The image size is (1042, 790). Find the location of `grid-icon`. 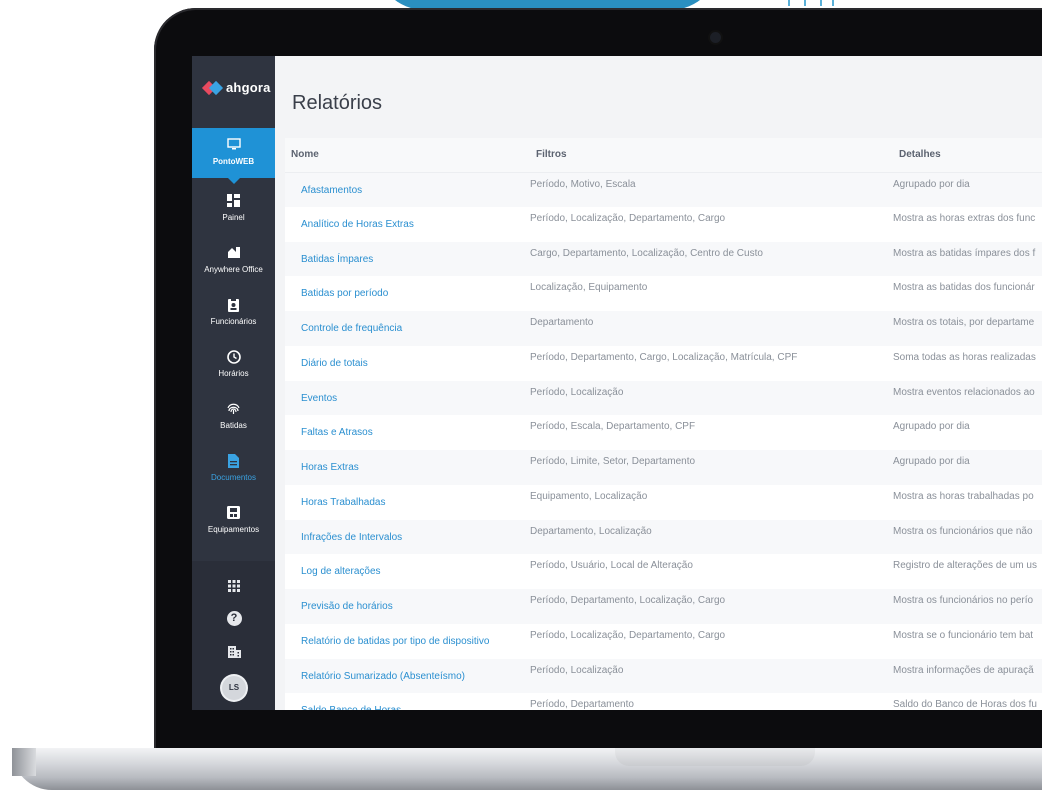

grid-icon is located at coordinates (234, 587).